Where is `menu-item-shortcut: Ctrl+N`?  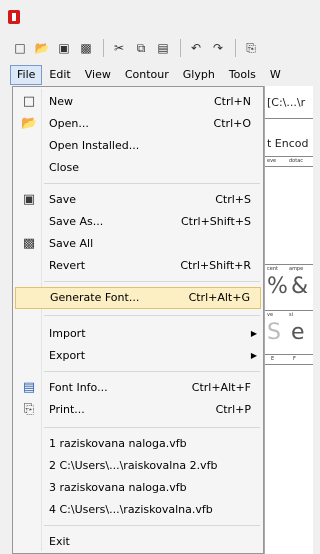 menu-item-shortcut: Ctrl+N is located at coordinates (232, 101).